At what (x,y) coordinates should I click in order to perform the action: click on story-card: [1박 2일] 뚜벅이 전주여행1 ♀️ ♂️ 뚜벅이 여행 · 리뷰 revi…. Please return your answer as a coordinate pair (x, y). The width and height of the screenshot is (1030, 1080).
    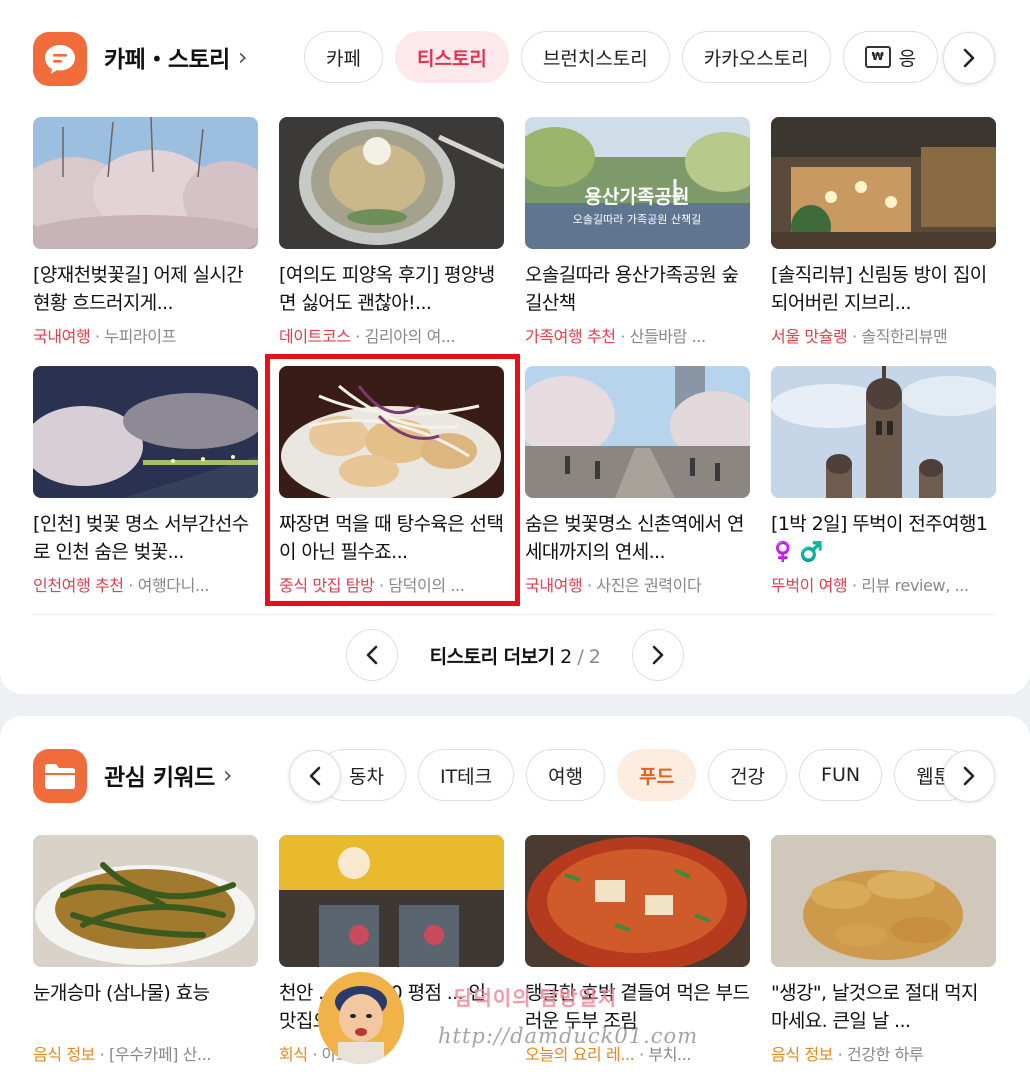
    Looking at the image, I should click on (883, 481).